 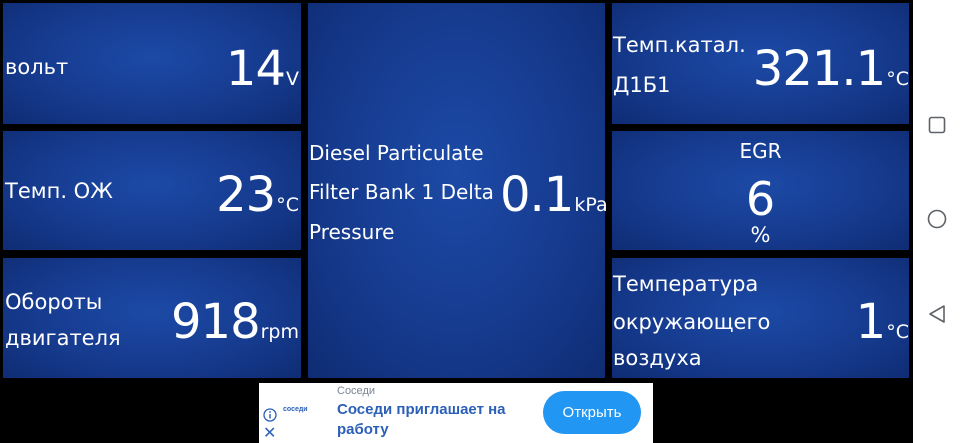 I want to click on home-button, so click(x=936, y=221).